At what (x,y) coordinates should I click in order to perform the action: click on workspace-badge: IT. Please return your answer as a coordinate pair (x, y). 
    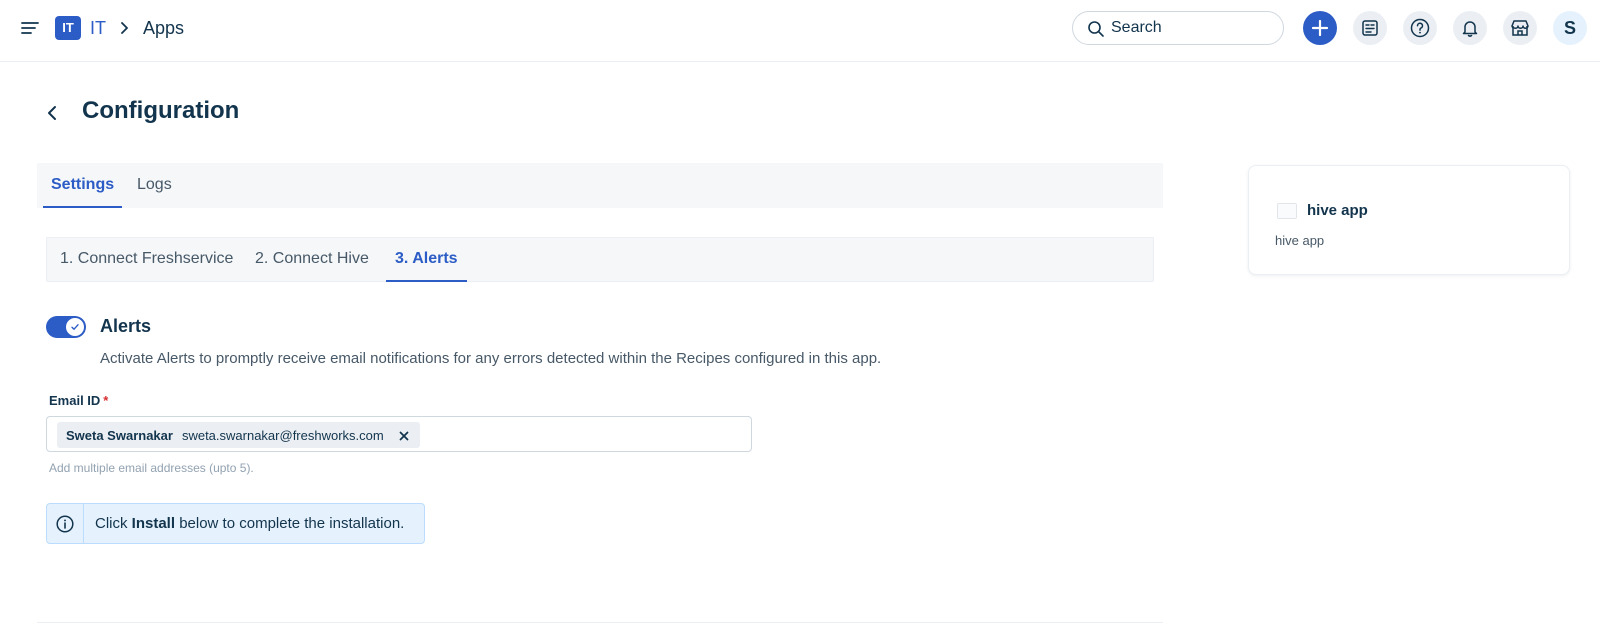
    Looking at the image, I should click on (68, 28).